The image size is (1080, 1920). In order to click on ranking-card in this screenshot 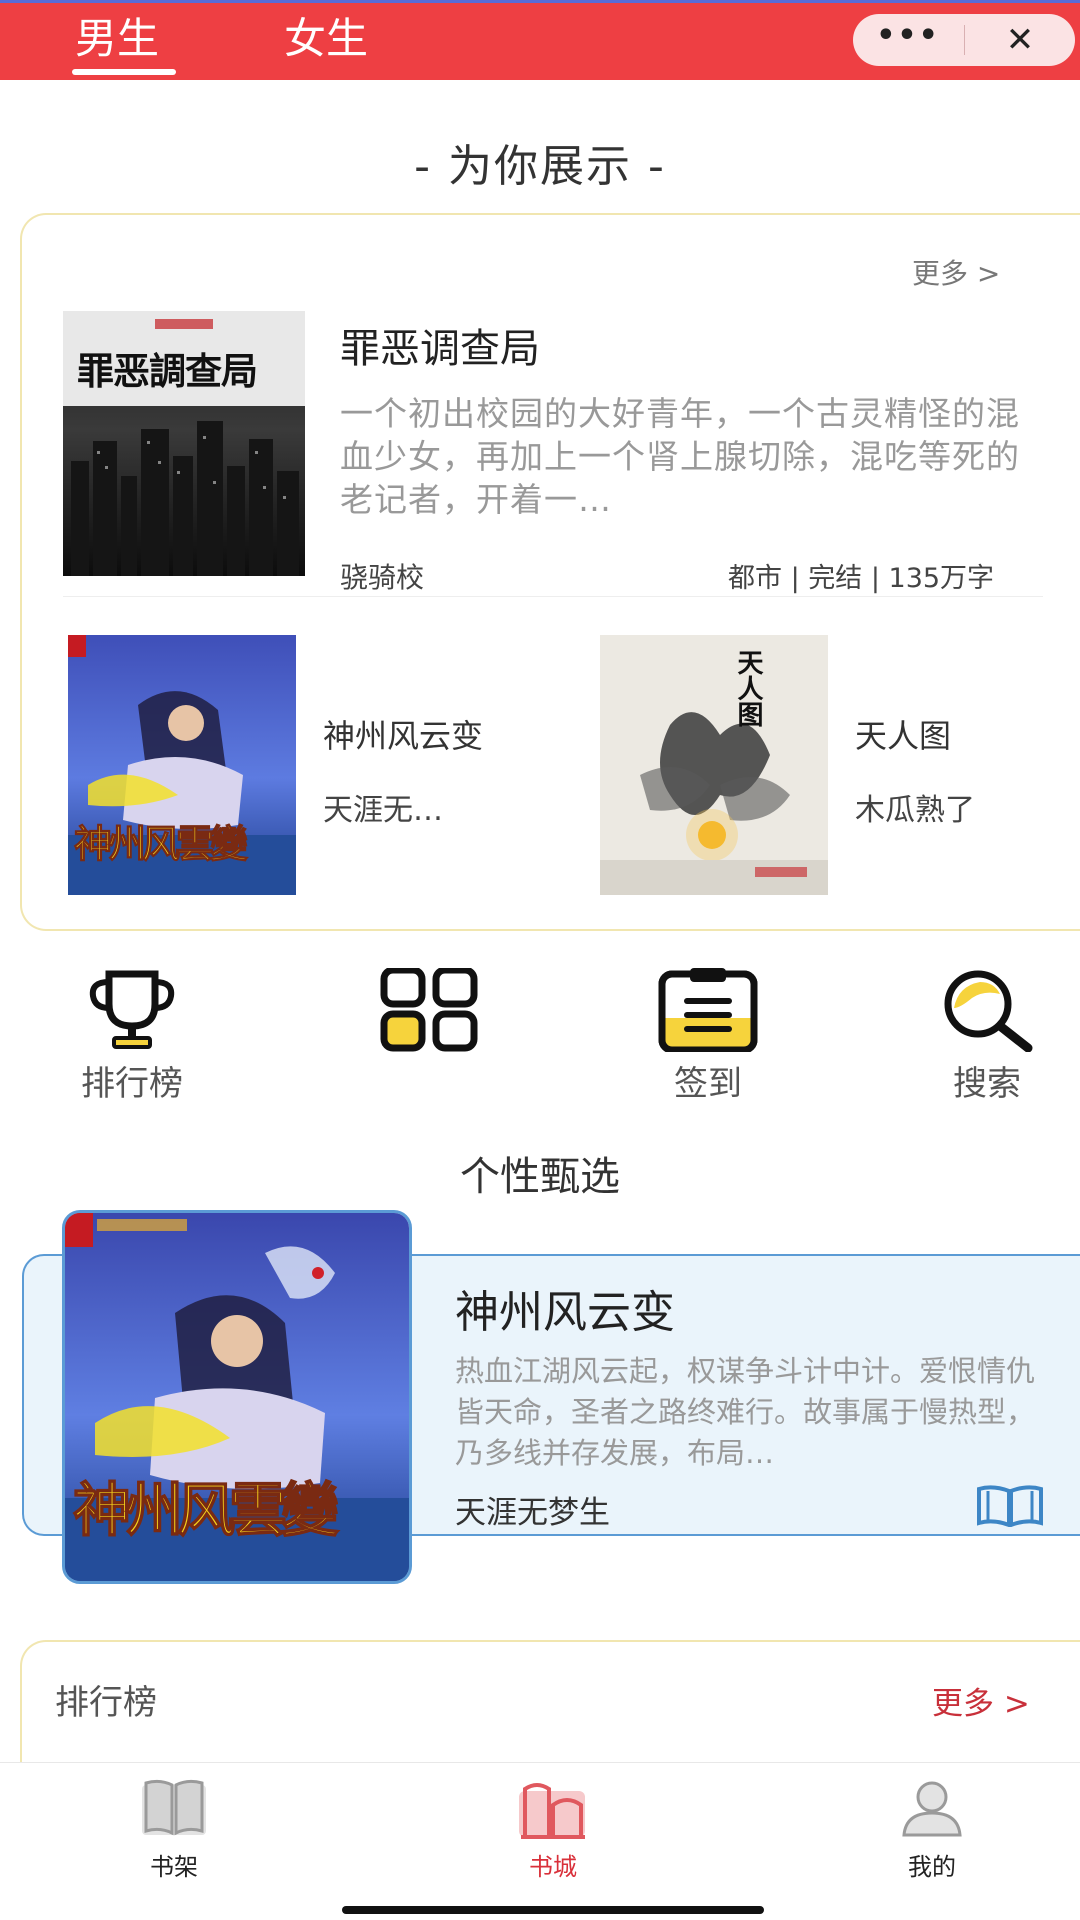, I will do `click(550, 1705)`.